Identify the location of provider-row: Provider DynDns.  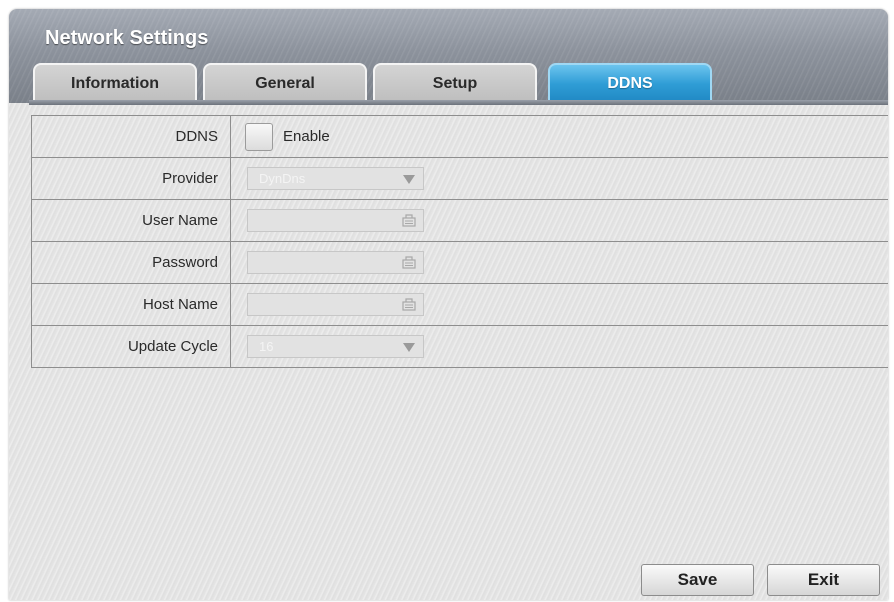
(460, 179).